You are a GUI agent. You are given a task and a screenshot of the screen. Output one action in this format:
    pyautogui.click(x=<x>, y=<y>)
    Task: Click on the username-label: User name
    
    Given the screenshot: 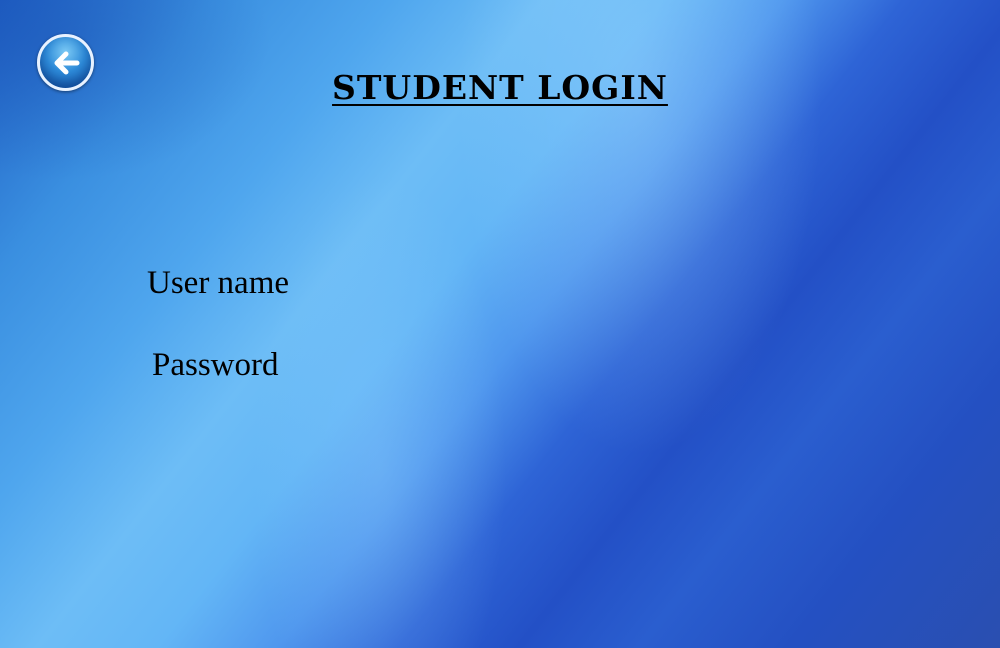 What is the action you would take?
    pyautogui.click(x=218, y=283)
    